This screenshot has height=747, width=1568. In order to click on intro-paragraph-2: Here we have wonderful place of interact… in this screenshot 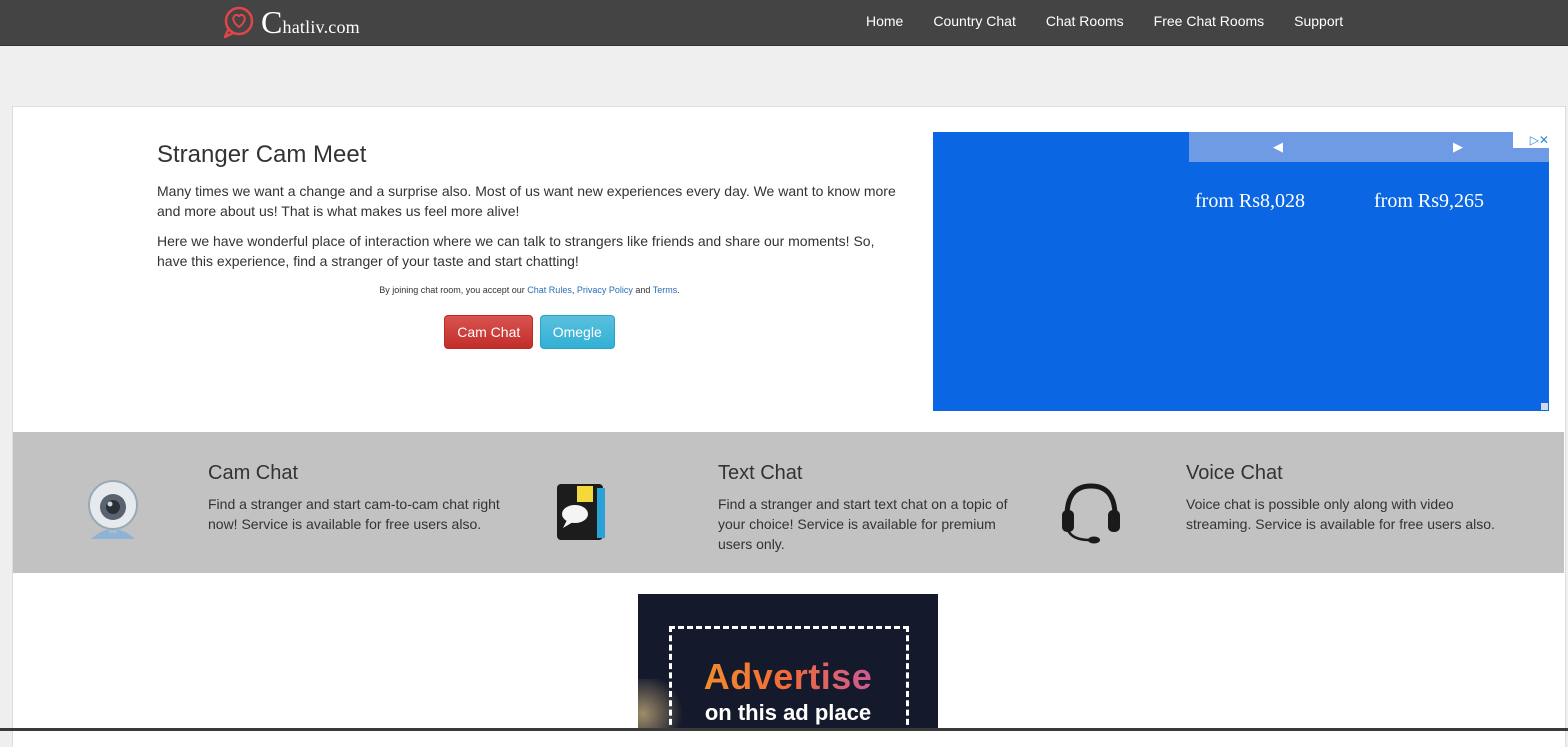, I will do `click(516, 251)`.